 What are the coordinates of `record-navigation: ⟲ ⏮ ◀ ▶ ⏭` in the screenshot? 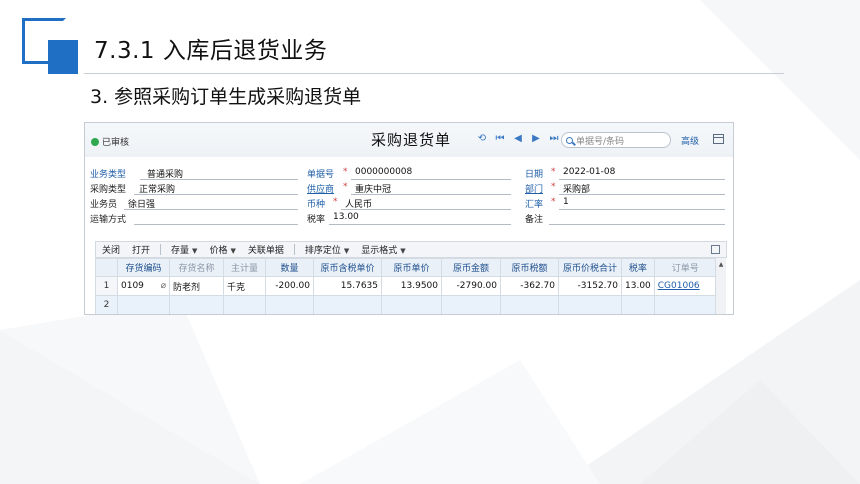 It's located at (518, 138).